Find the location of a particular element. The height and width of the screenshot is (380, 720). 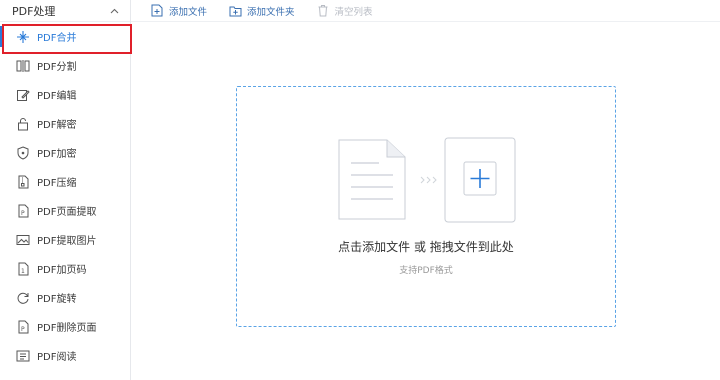

add-file-label: 添加文件 is located at coordinates (188, 12).